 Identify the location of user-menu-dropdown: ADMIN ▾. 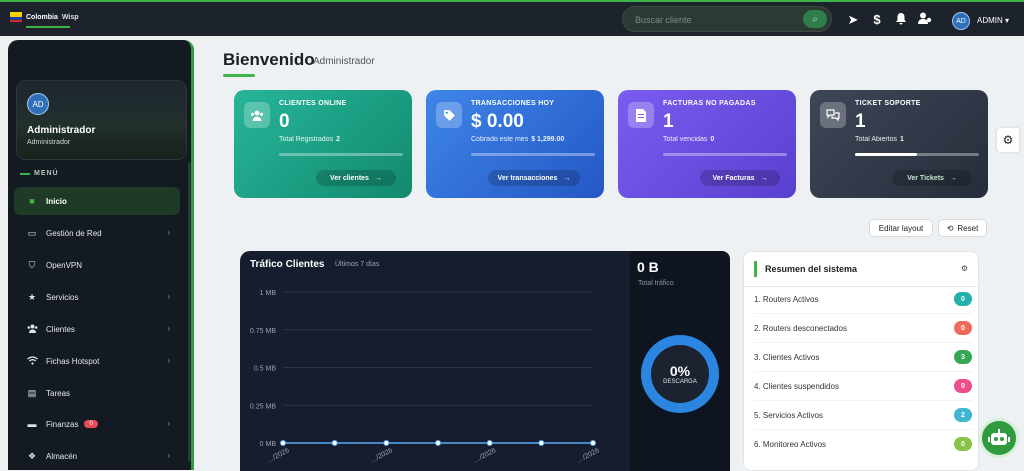
(993, 20).